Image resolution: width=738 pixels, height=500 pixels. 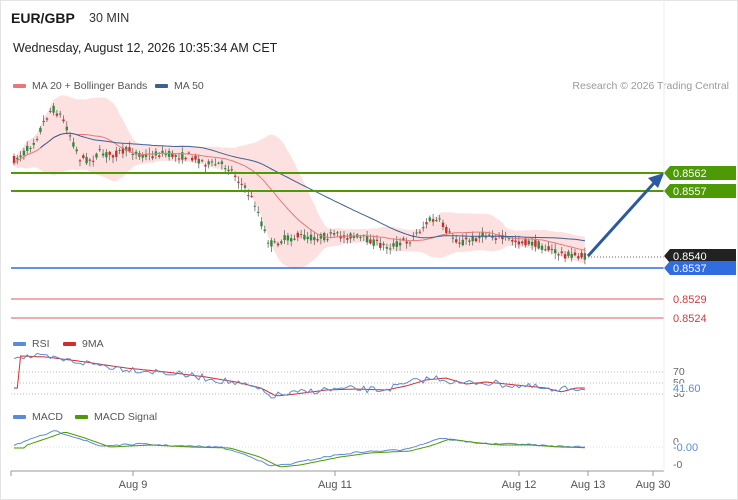 What do you see at coordinates (690, 319) in the screenshot?
I see `support-label-0.8524: 0.8524` at bounding box center [690, 319].